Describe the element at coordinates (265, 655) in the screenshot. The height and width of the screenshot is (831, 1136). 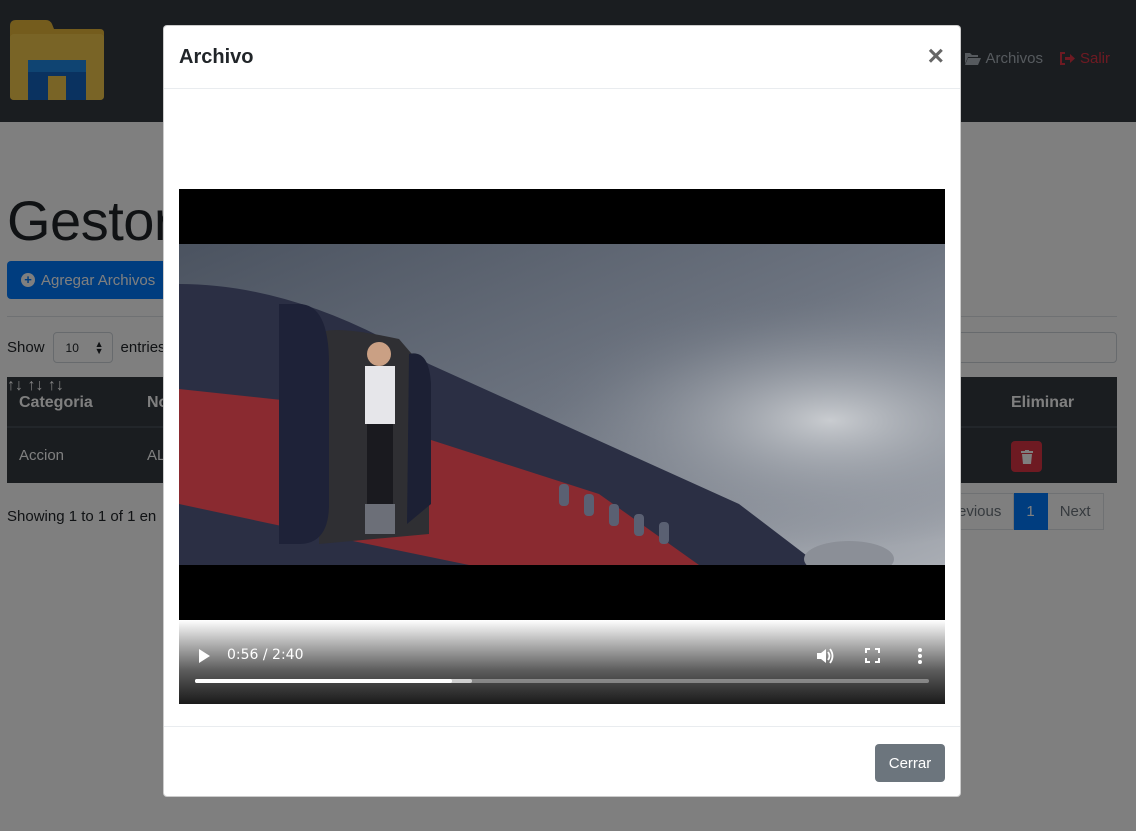
I see `video-time: 0:56 / 2:40` at that location.